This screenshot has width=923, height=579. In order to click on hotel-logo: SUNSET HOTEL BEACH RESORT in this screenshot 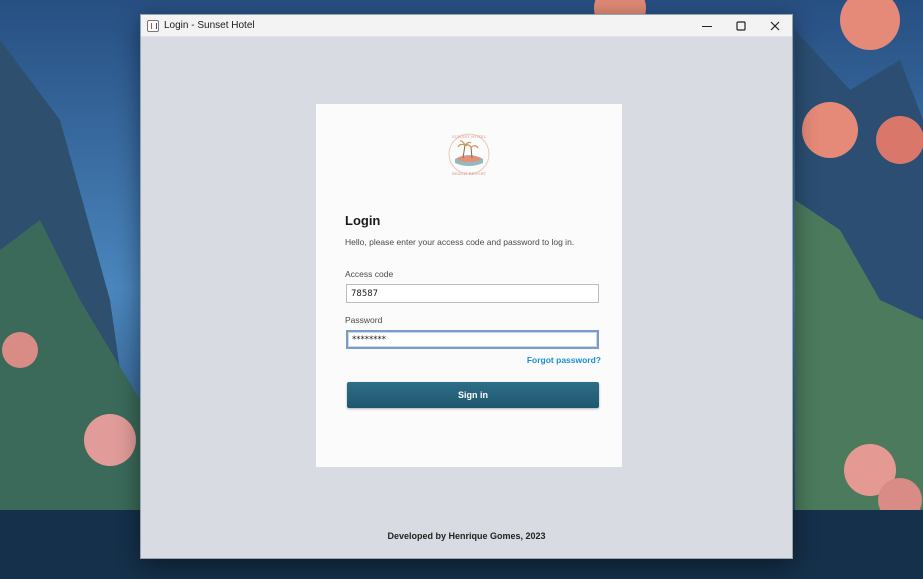, I will do `click(469, 154)`.